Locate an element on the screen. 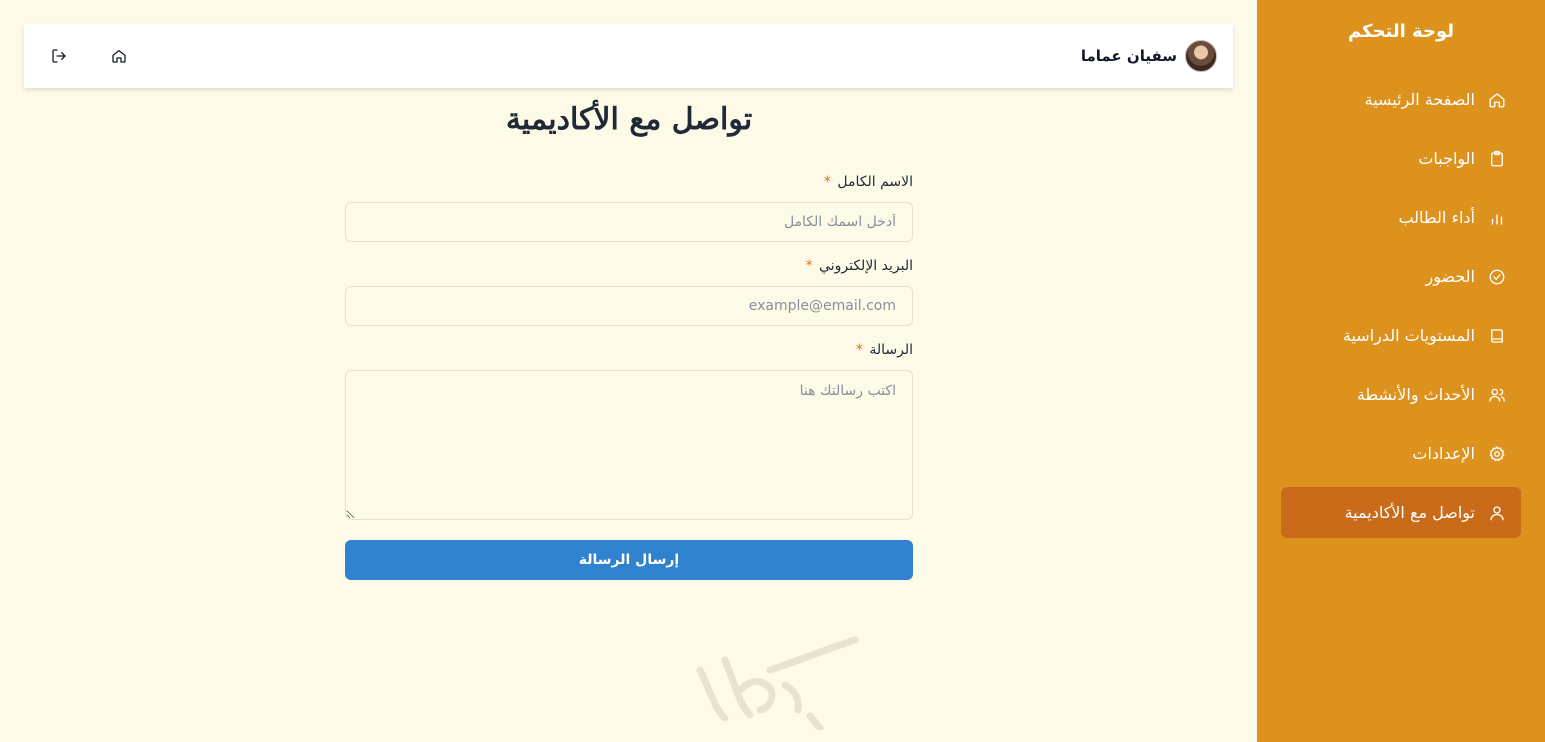 The width and height of the screenshot is (1545, 742). sidebar-item-label: أداء الطالب is located at coordinates (1436, 217).